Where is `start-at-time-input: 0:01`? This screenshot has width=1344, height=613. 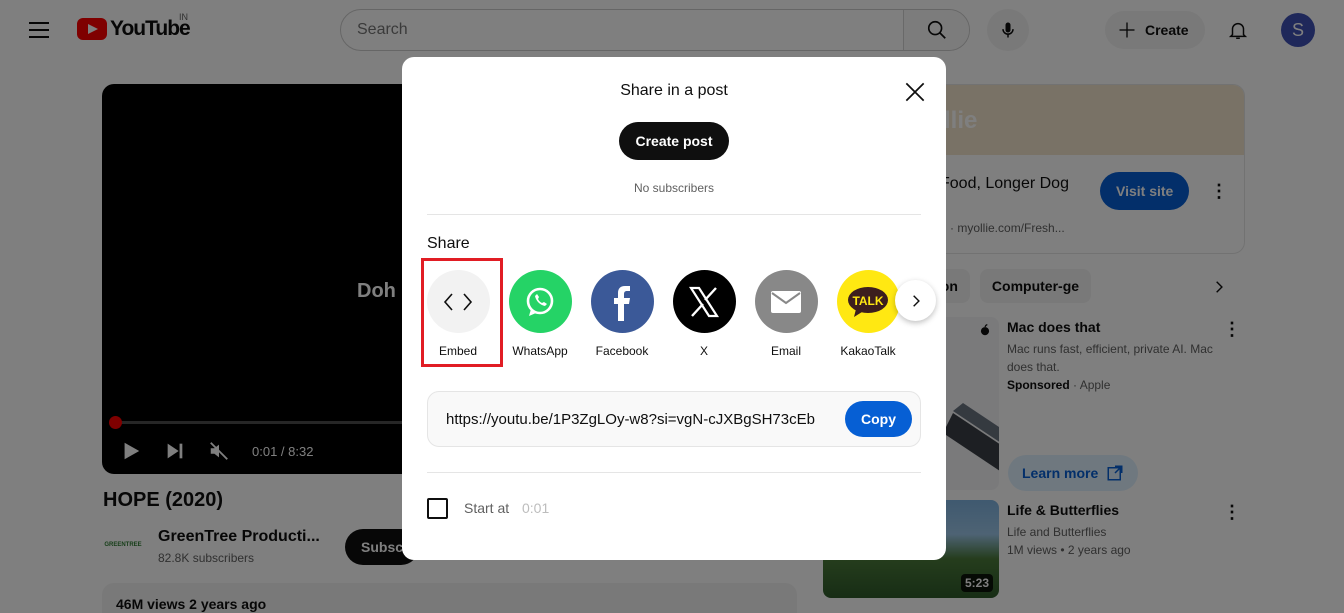 start-at-time-input: 0:01 is located at coordinates (535, 508).